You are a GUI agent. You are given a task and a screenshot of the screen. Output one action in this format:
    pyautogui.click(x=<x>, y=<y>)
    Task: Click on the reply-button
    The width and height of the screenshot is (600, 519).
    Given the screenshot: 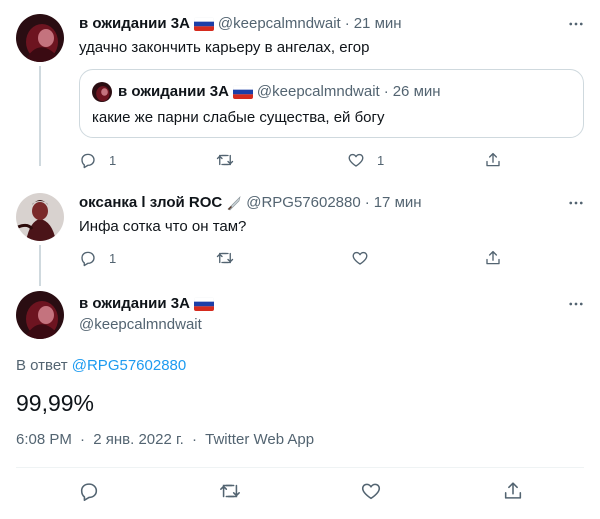 What is the action you would take?
    pyautogui.click(x=89, y=491)
    